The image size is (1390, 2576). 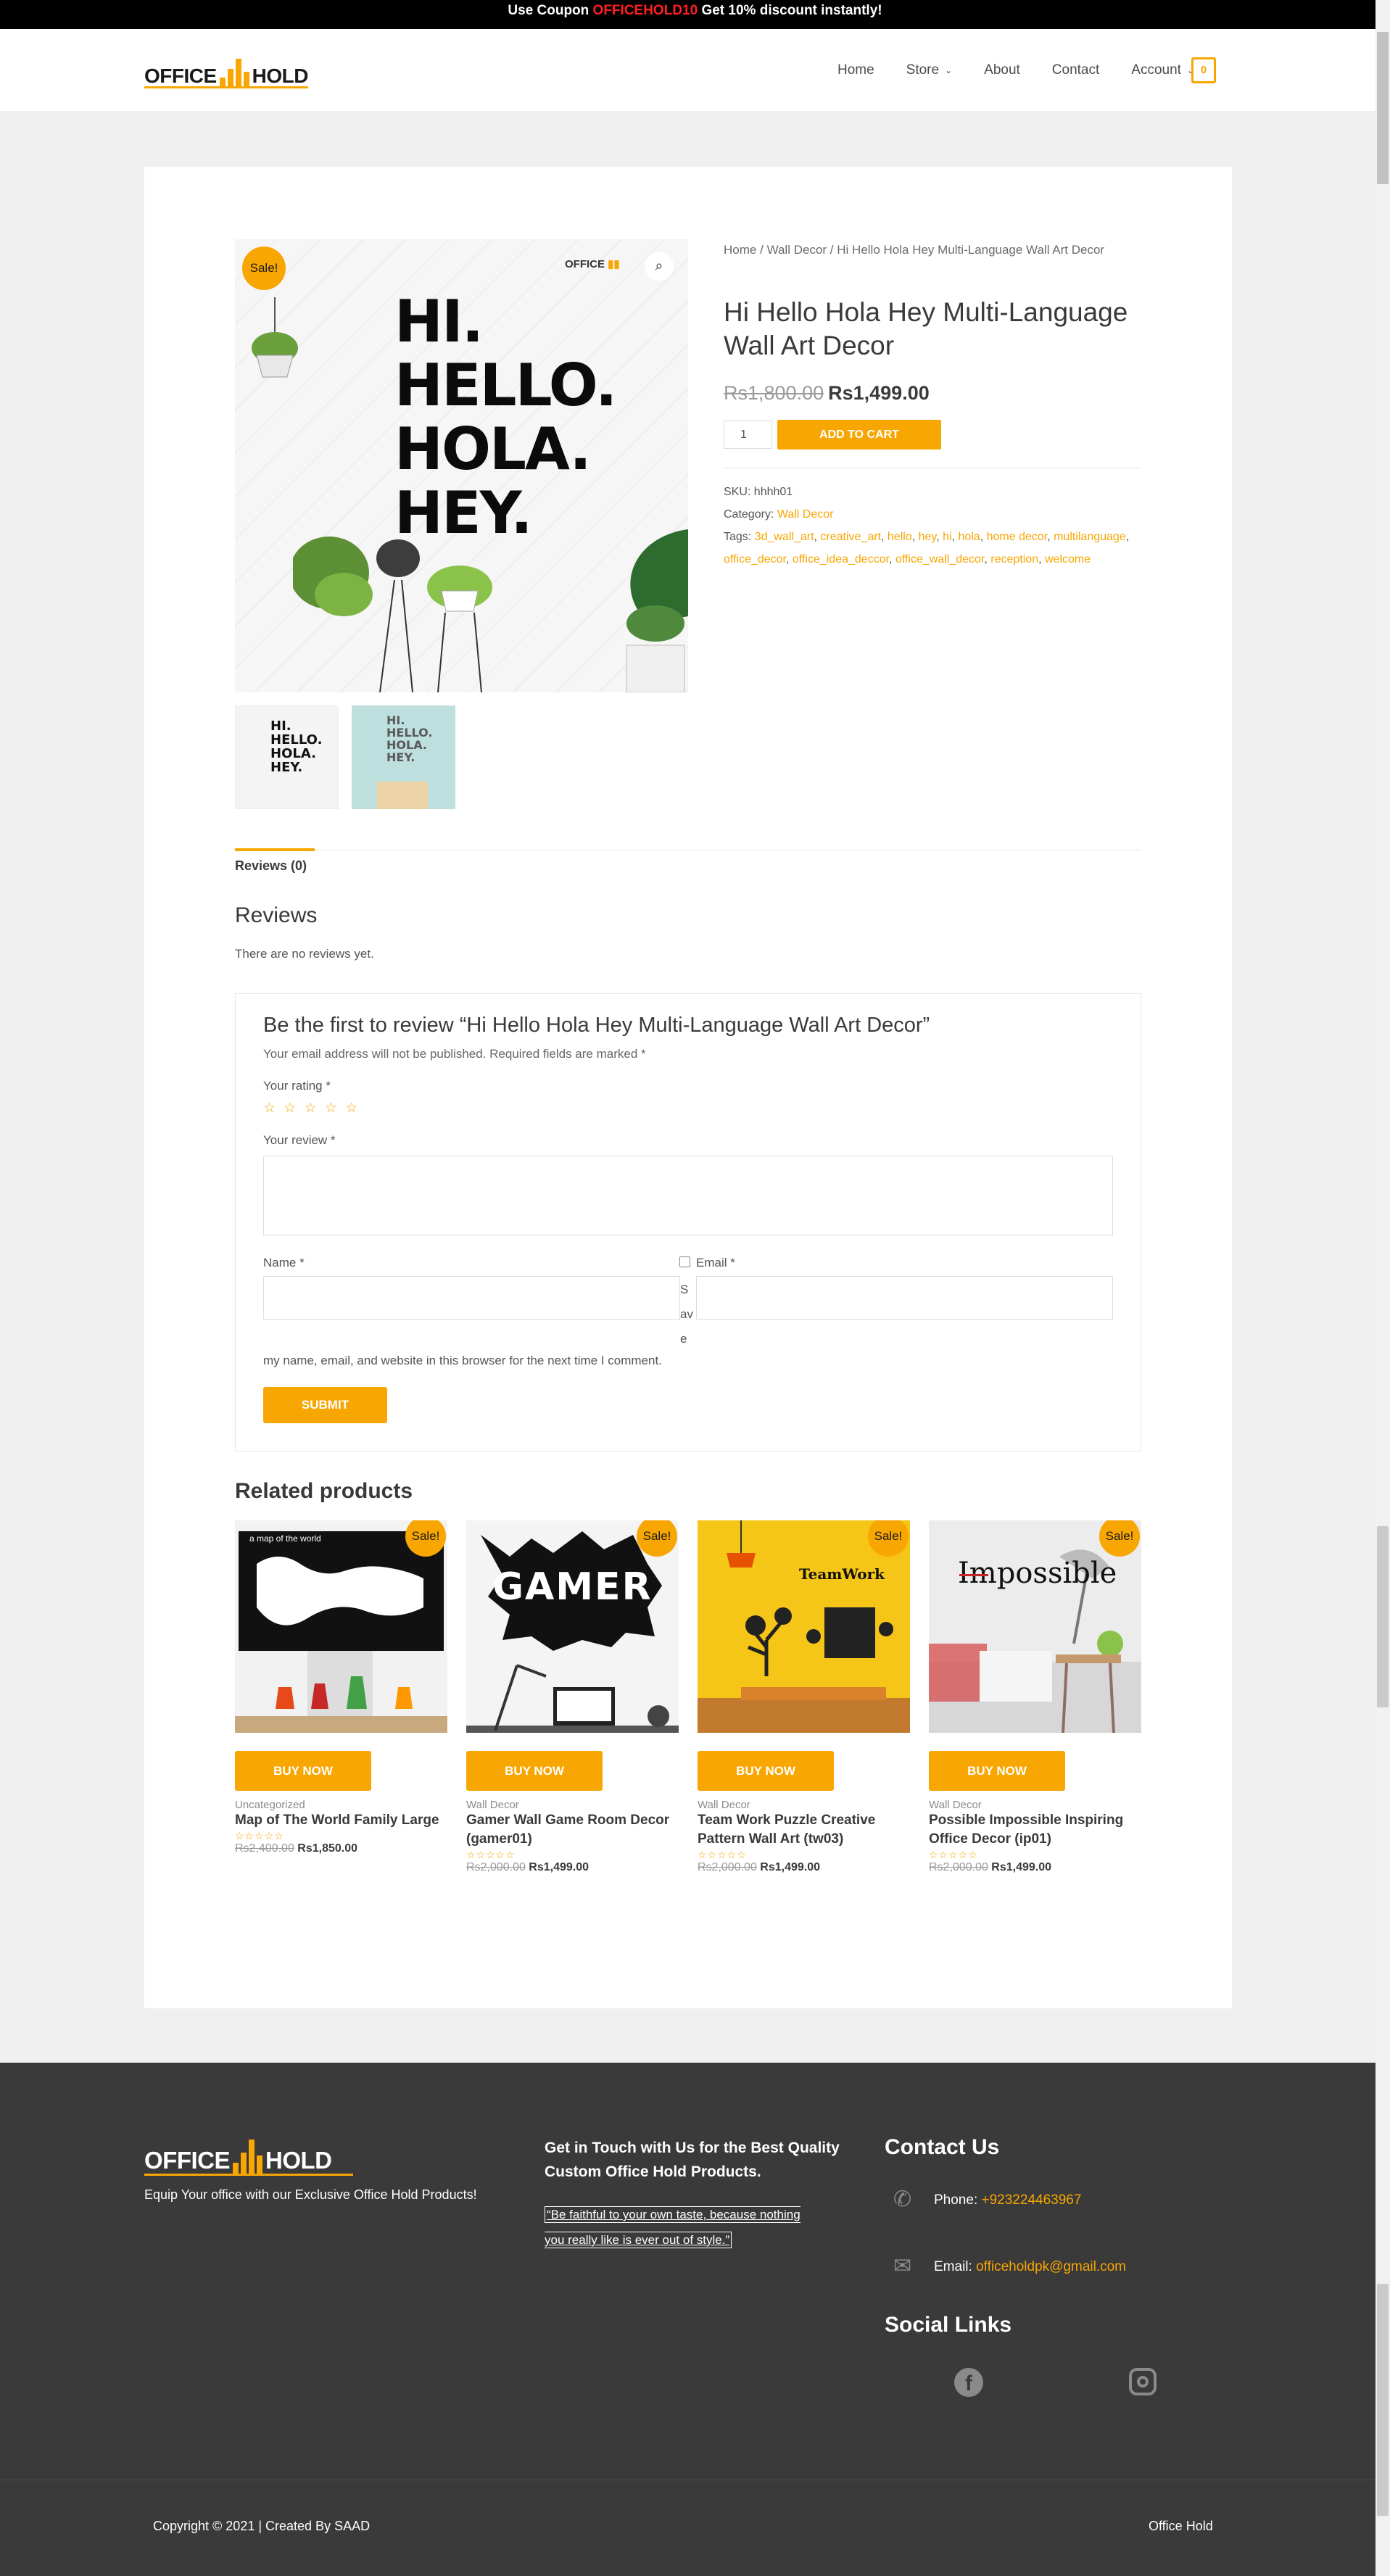 What do you see at coordinates (471, 1298) in the screenshot?
I see `name-input` at bounding box center [471, 1298].